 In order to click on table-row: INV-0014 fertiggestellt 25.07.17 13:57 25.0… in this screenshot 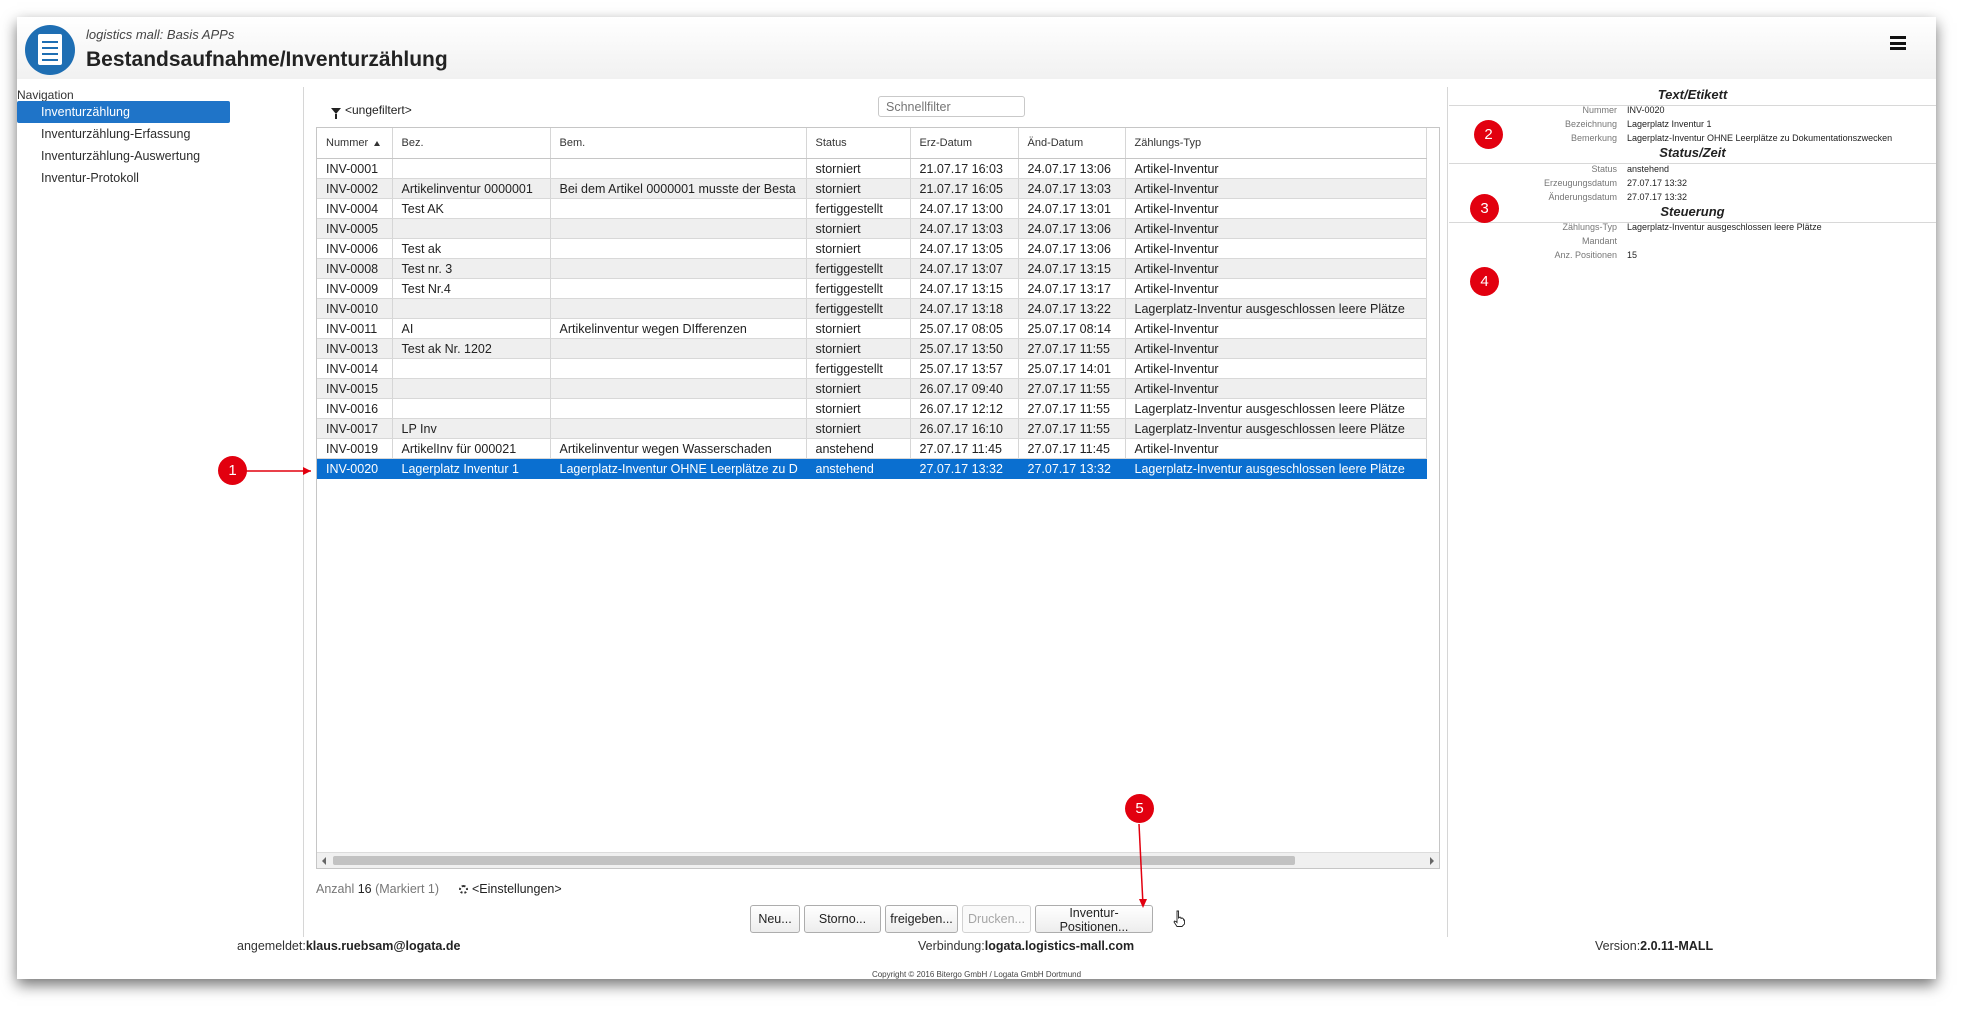, I will do `click(872, 368)`.